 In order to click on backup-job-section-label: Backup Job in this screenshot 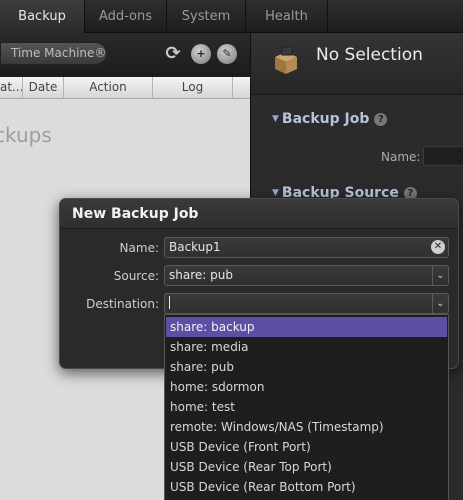, I will do `click(325, 119)`.